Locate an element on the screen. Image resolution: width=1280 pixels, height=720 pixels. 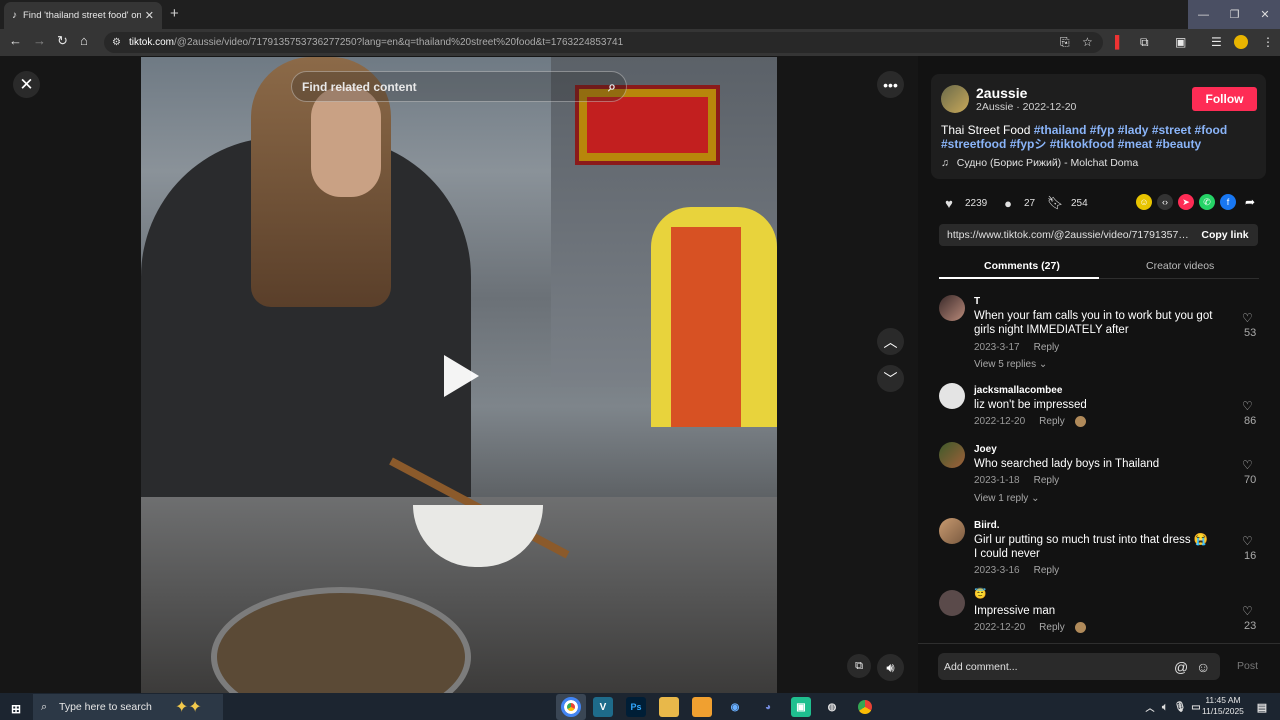
extension-icon: ▌ is located at coordinates (1119, 42).